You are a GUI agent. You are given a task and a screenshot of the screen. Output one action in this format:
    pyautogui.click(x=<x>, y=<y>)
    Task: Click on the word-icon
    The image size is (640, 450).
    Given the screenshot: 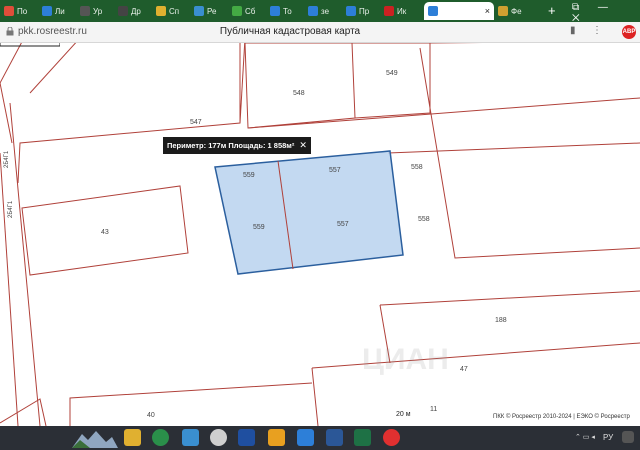 What is the action you would take?
    pyautogui.click(x=334, y=437)
    